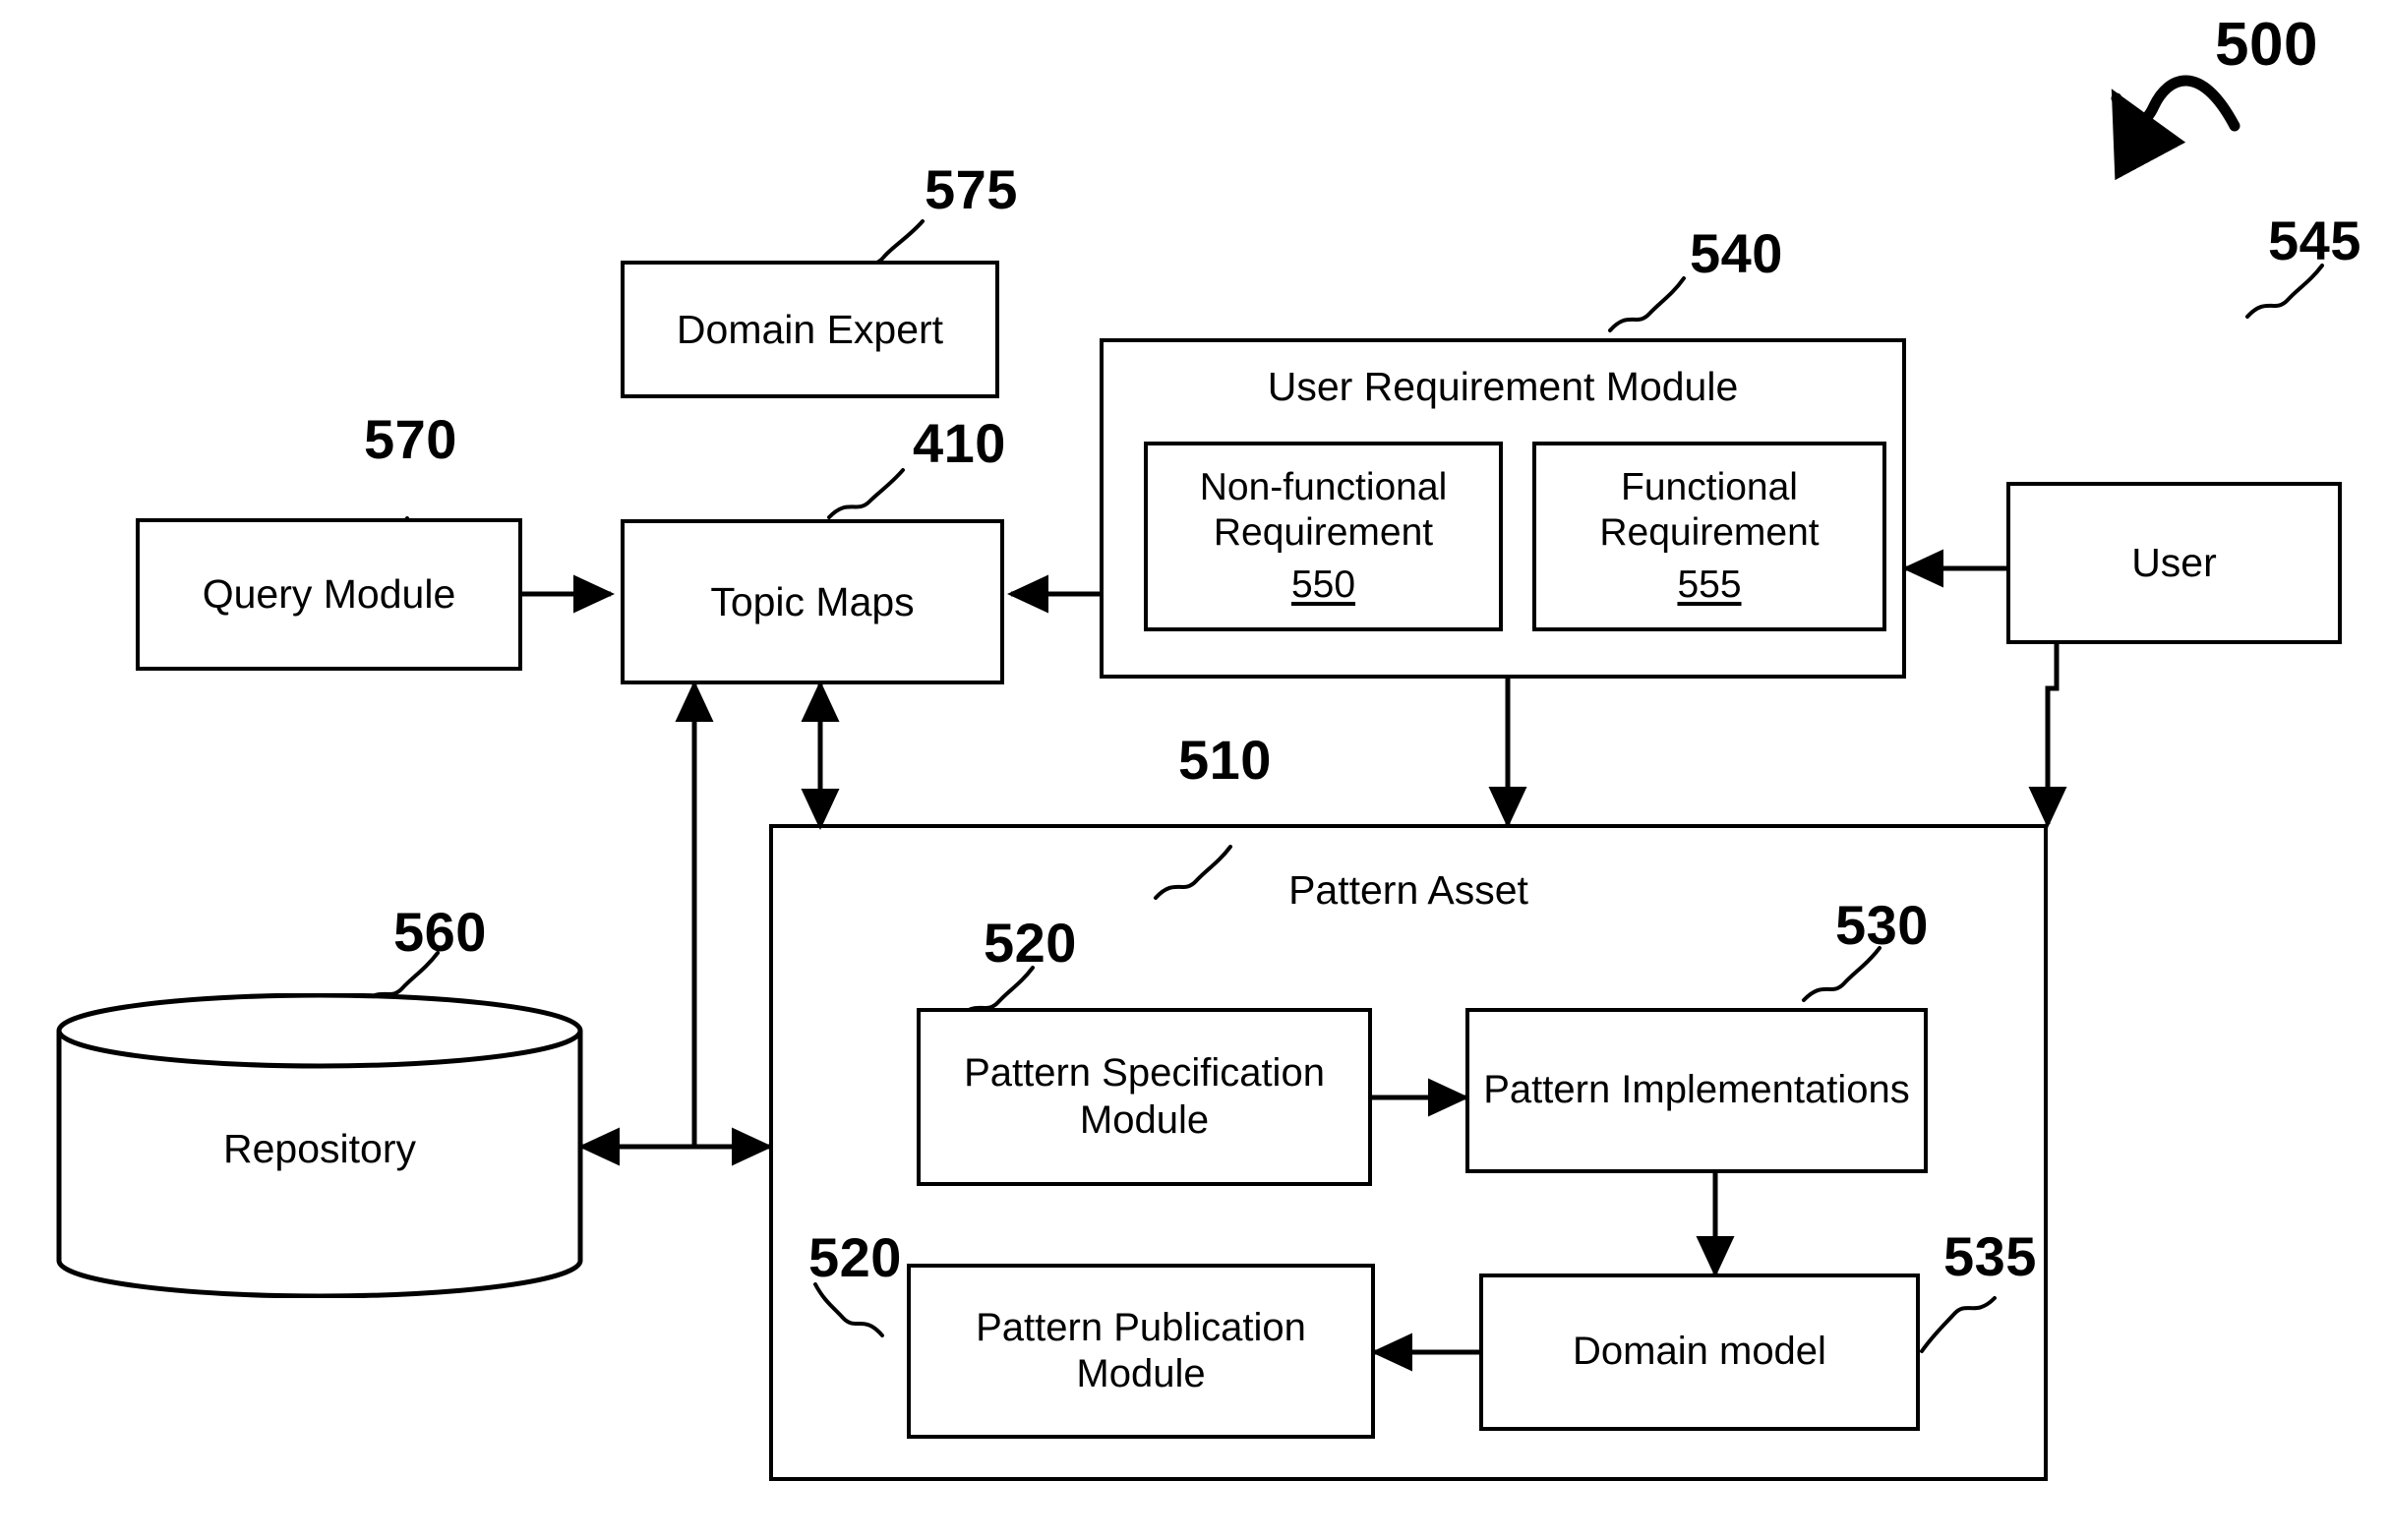 The image size is (2389, 1540). What do you see at coordinates (1709, 511) in the screenshot?
I see `functional-requirement-title: Functional Requirement` at bounding box center [1709, 511].